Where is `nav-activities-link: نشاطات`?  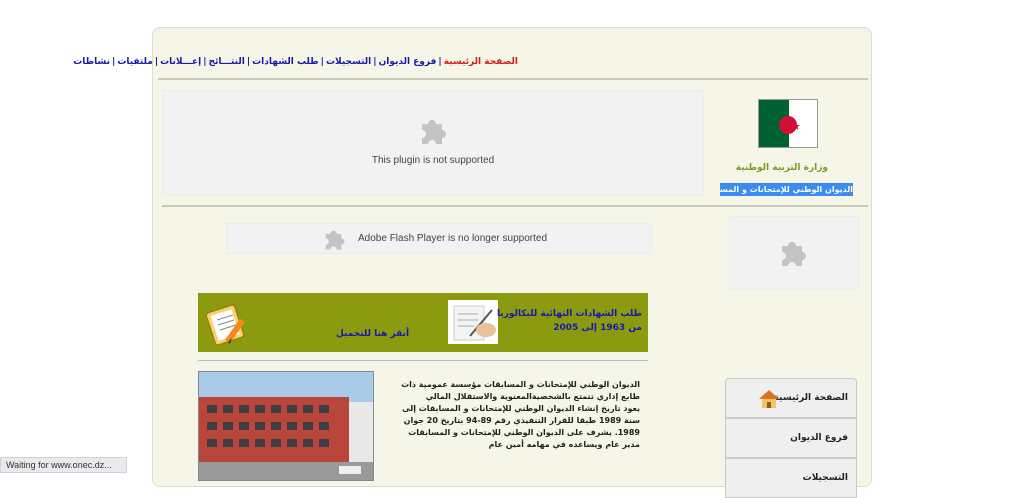
nav-activities-link: نشاطات is located at coordinates (91, 62).